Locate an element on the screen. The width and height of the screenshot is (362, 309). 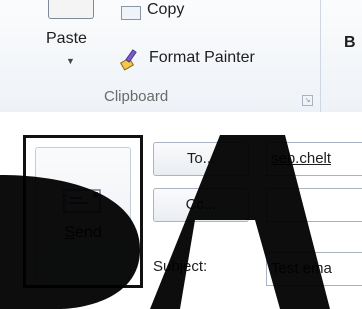
paste-label: Paste is located at coordinates (66, 38).